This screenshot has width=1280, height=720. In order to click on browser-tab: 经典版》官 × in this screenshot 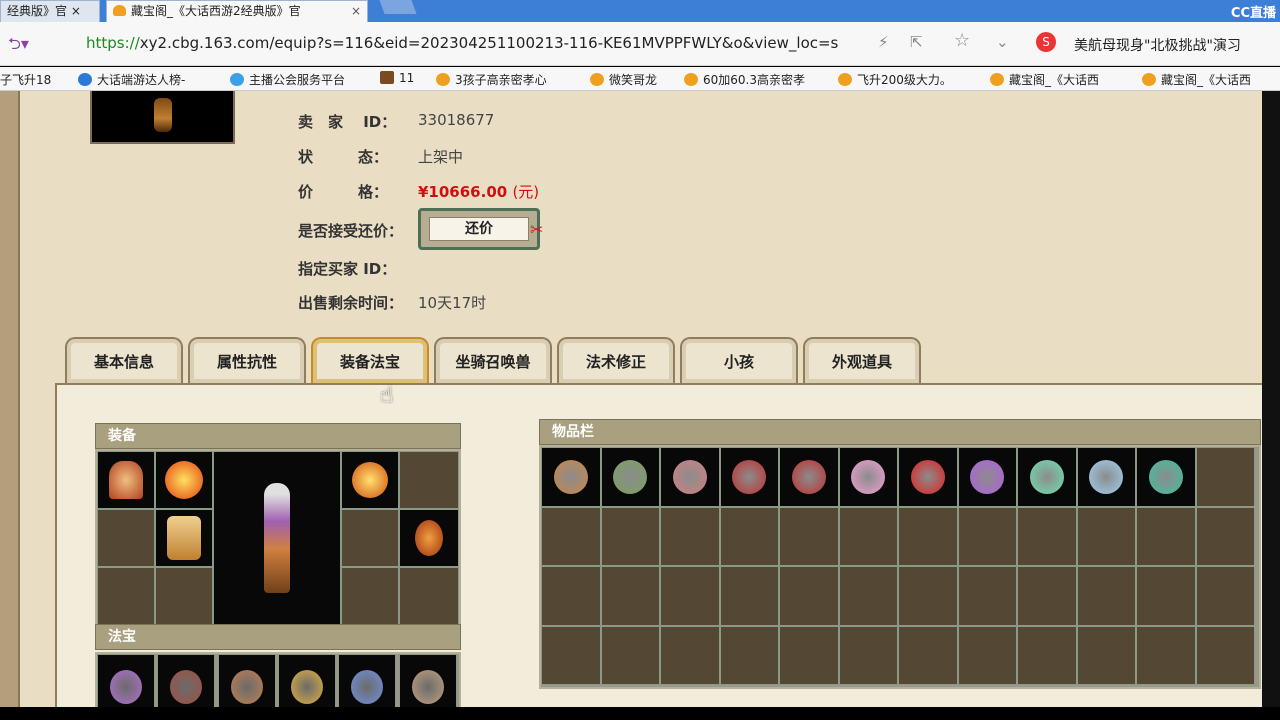, I will do `click(50, 11)`.